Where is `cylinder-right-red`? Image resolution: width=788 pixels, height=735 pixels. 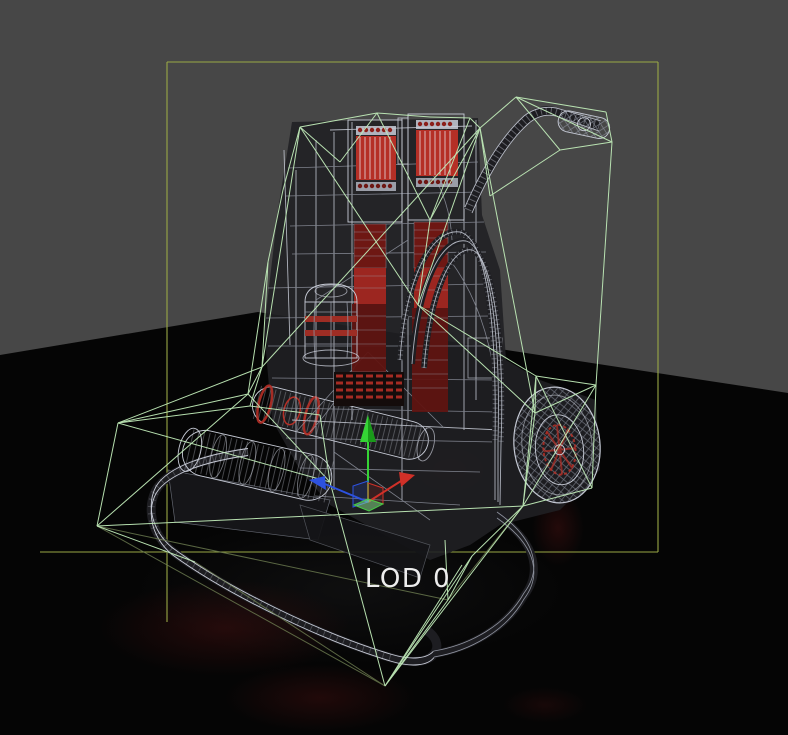 cylinder-right-red is located at coordinates (437, 153).